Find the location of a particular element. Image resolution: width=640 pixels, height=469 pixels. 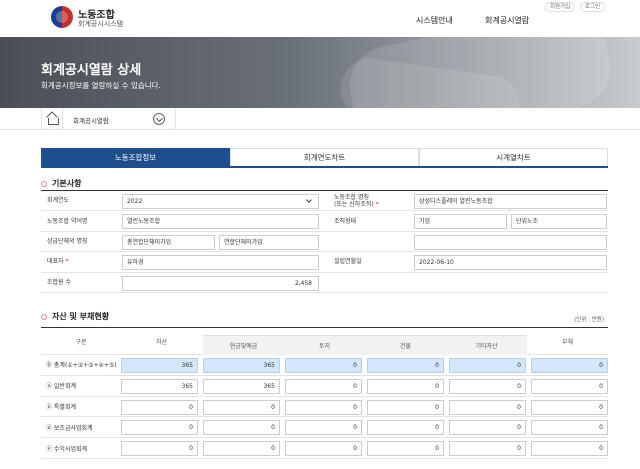

row-label: ⓑ 특별회계 is located at coordinates (61, 407).